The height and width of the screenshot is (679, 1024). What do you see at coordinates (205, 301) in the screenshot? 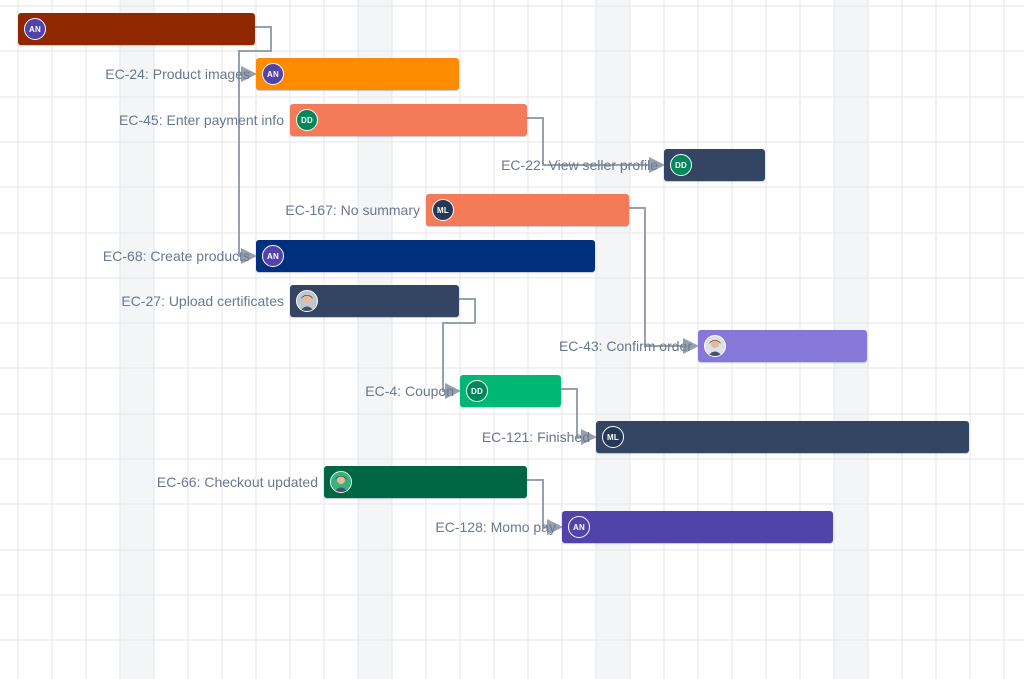
I see `issue-label: EC-27: Upload certificates` at bounding box center [205, 301].